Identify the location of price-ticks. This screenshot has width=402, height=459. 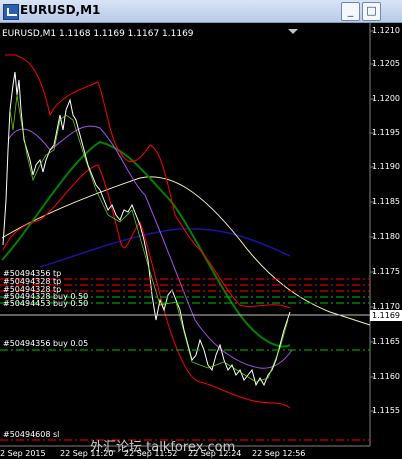
(372, 221).